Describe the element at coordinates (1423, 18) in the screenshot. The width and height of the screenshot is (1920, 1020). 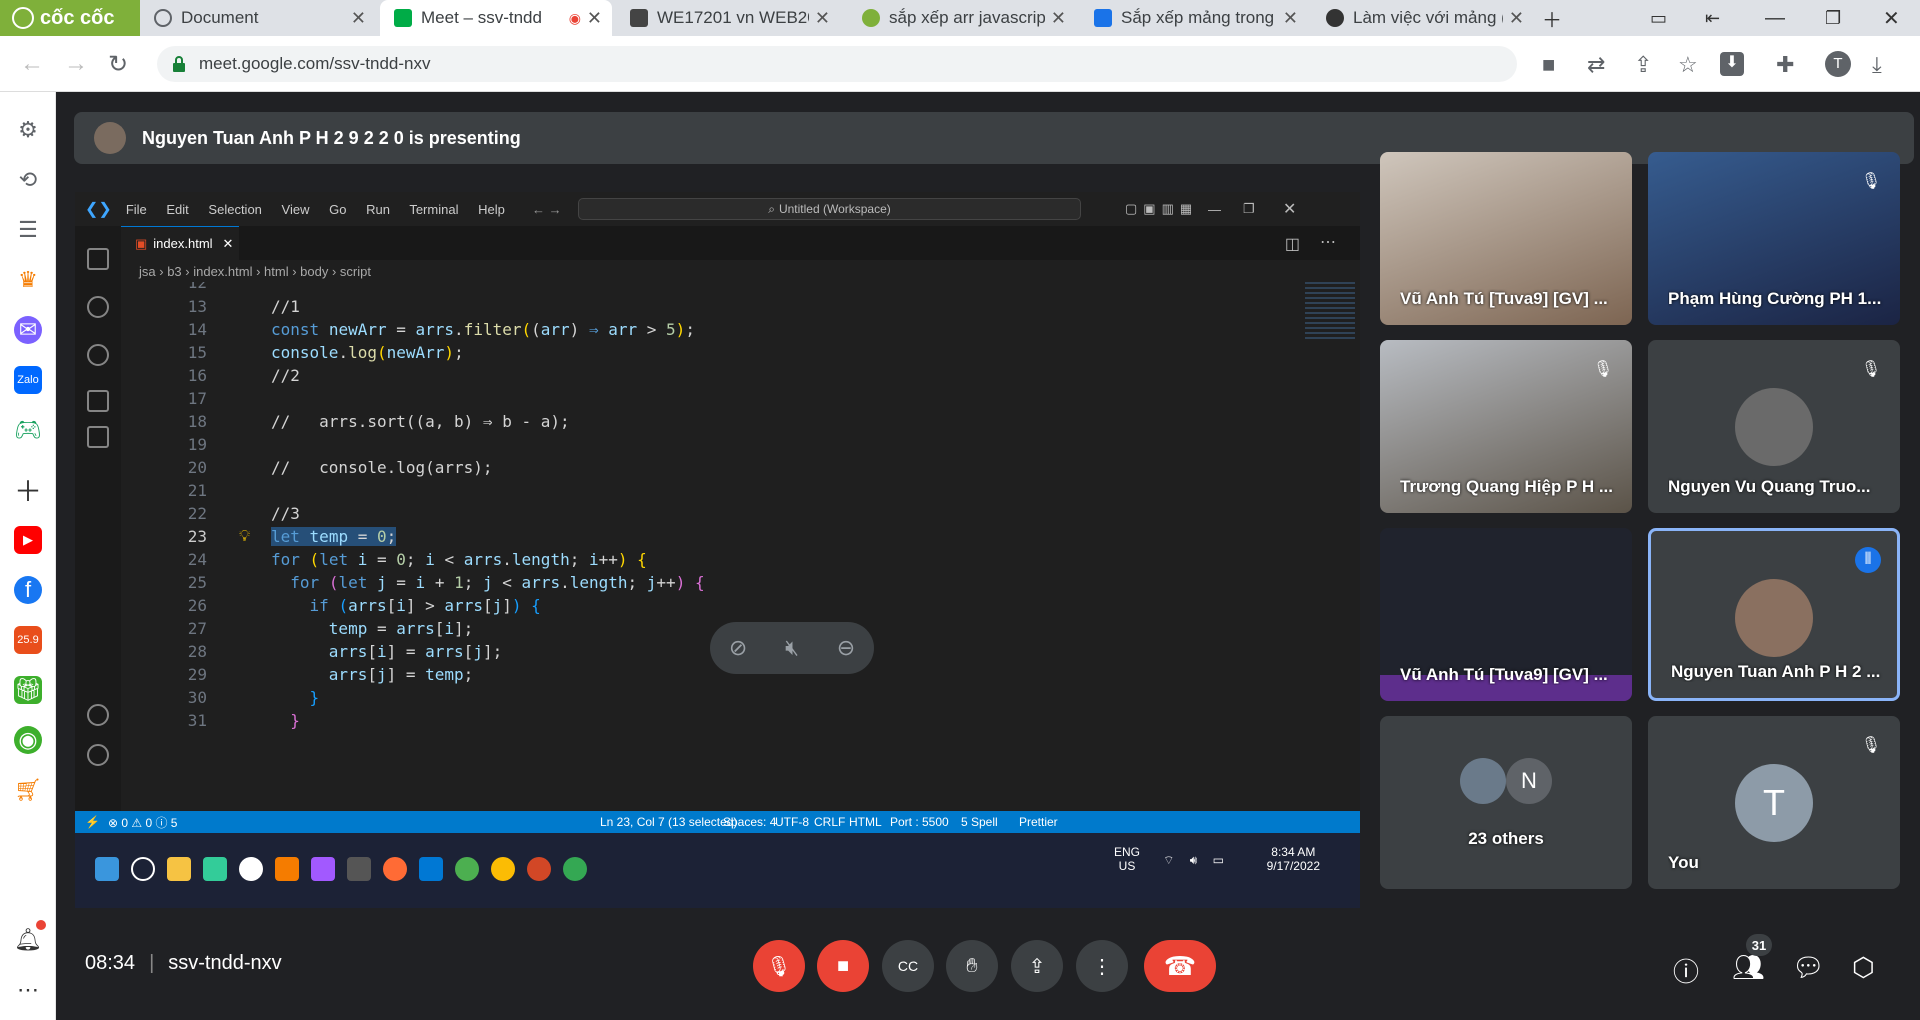
I see `tab-array-work: Làm việc với mảng (✕` at that location.